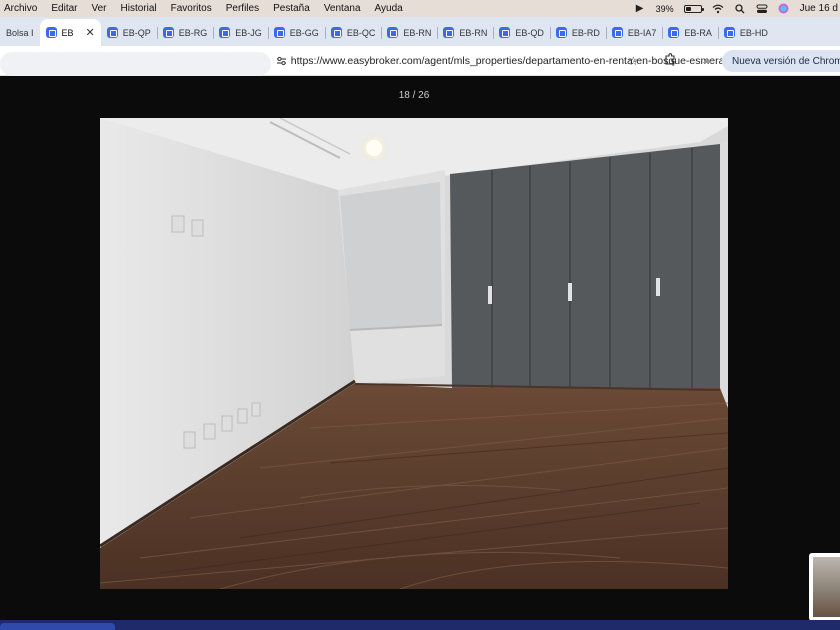  What do you see at coordinates (819, 8) in the screenshot?
I see `menu-bar-date: Jue 16 d` at bounding box center [819, 8].